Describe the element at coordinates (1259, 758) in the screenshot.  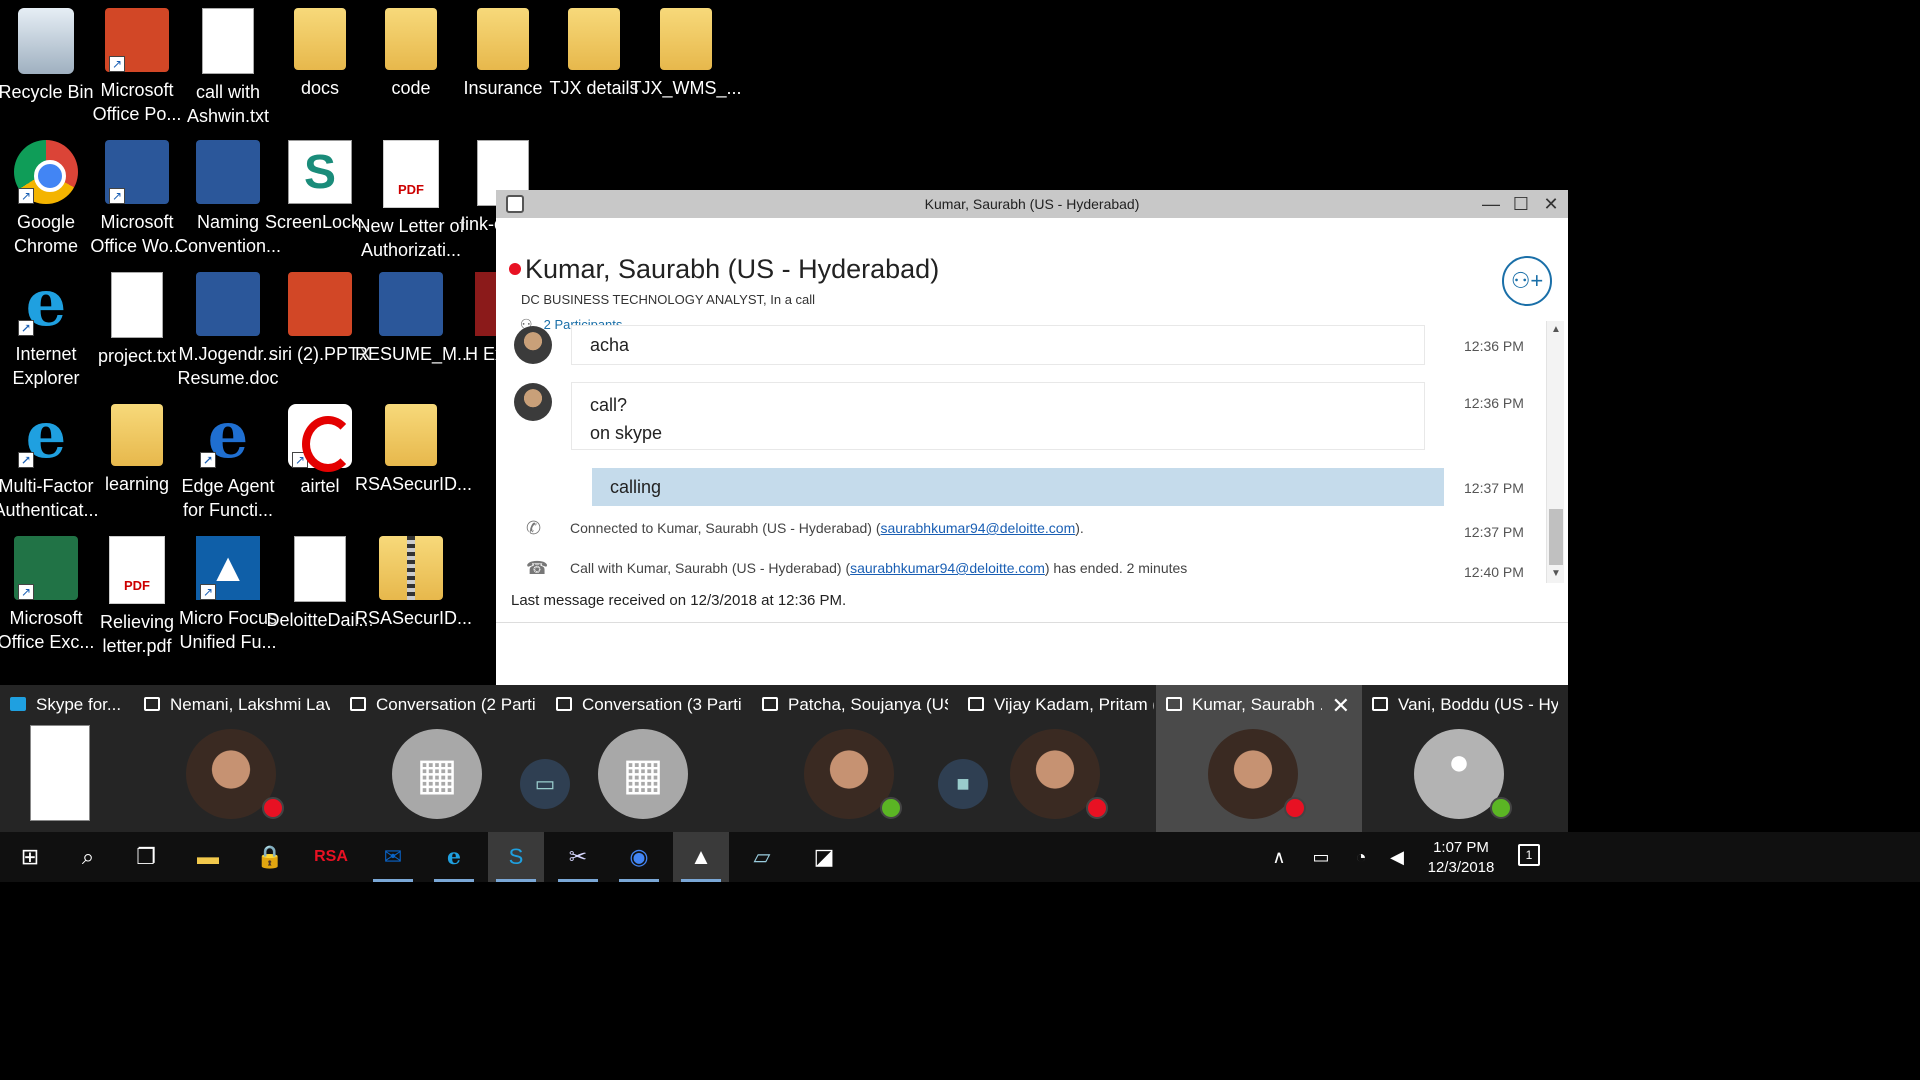
I see `preview-kumar-saurabh: Kumar, Saurabh ... ✕` at that location.